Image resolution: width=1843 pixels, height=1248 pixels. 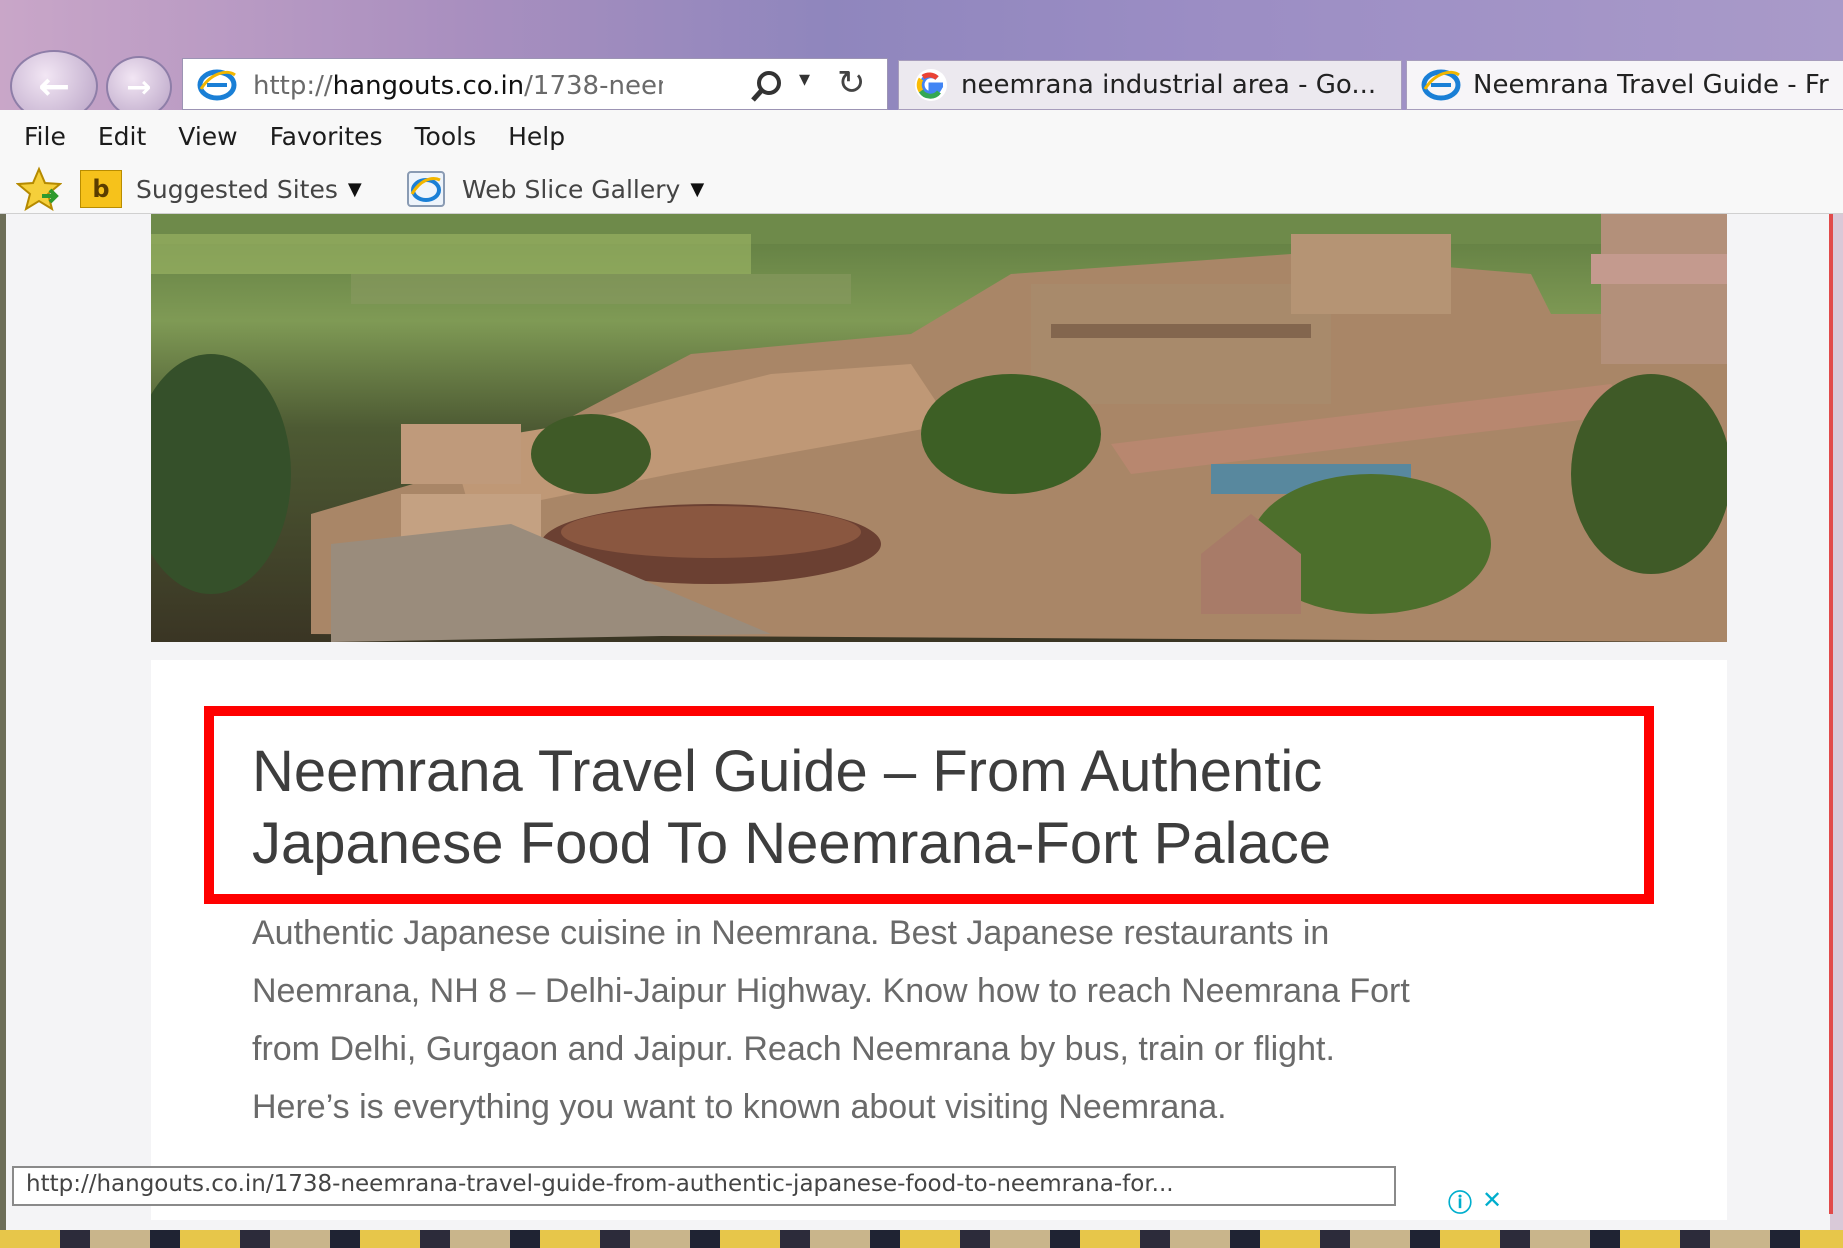 What do you see at coordinates (921, 1239) in the screenshot?
I see `taskbar-strip` at bounding box center [921, 1239].